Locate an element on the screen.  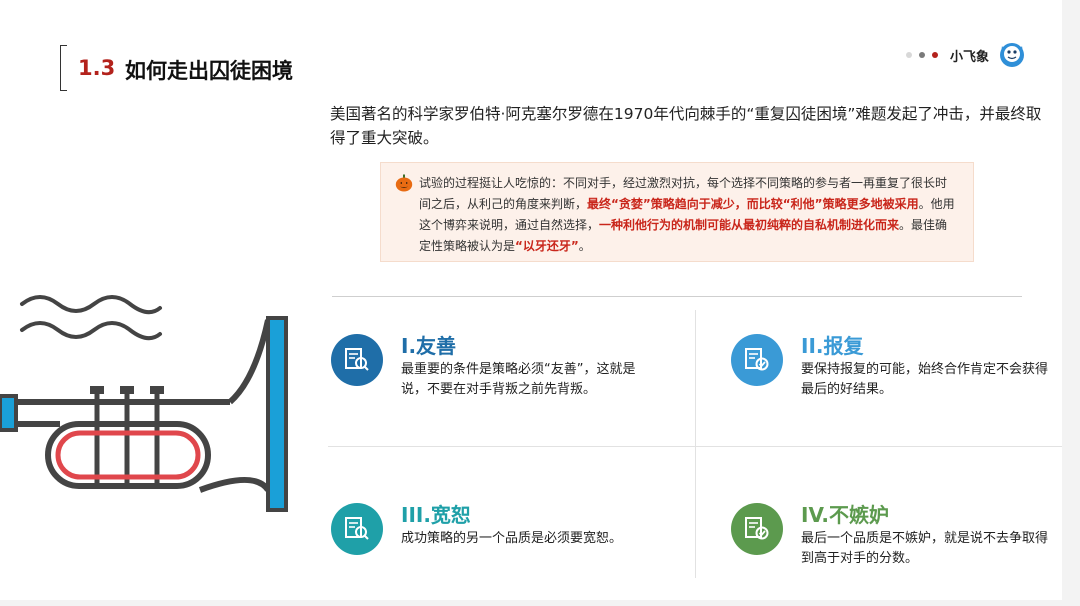
note-highlight: “以牙还牙” is located at coordinates (547, 246).